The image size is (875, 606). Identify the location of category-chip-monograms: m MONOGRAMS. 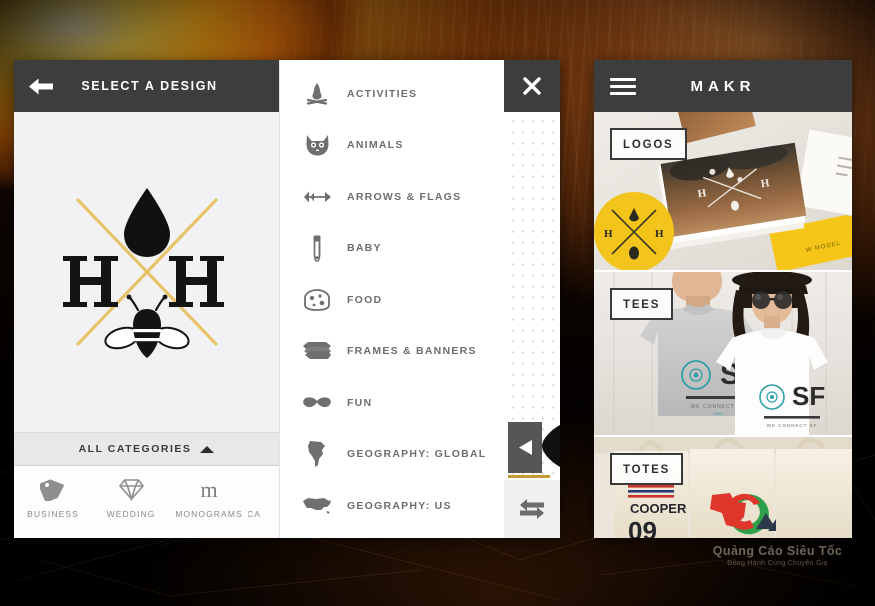
(209, 497).